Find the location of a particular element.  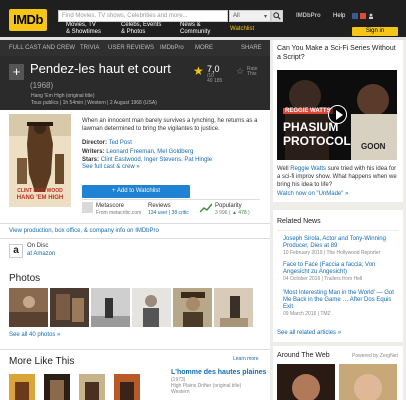

popularity-value: 3 996 is located at coordinates (221, 213).